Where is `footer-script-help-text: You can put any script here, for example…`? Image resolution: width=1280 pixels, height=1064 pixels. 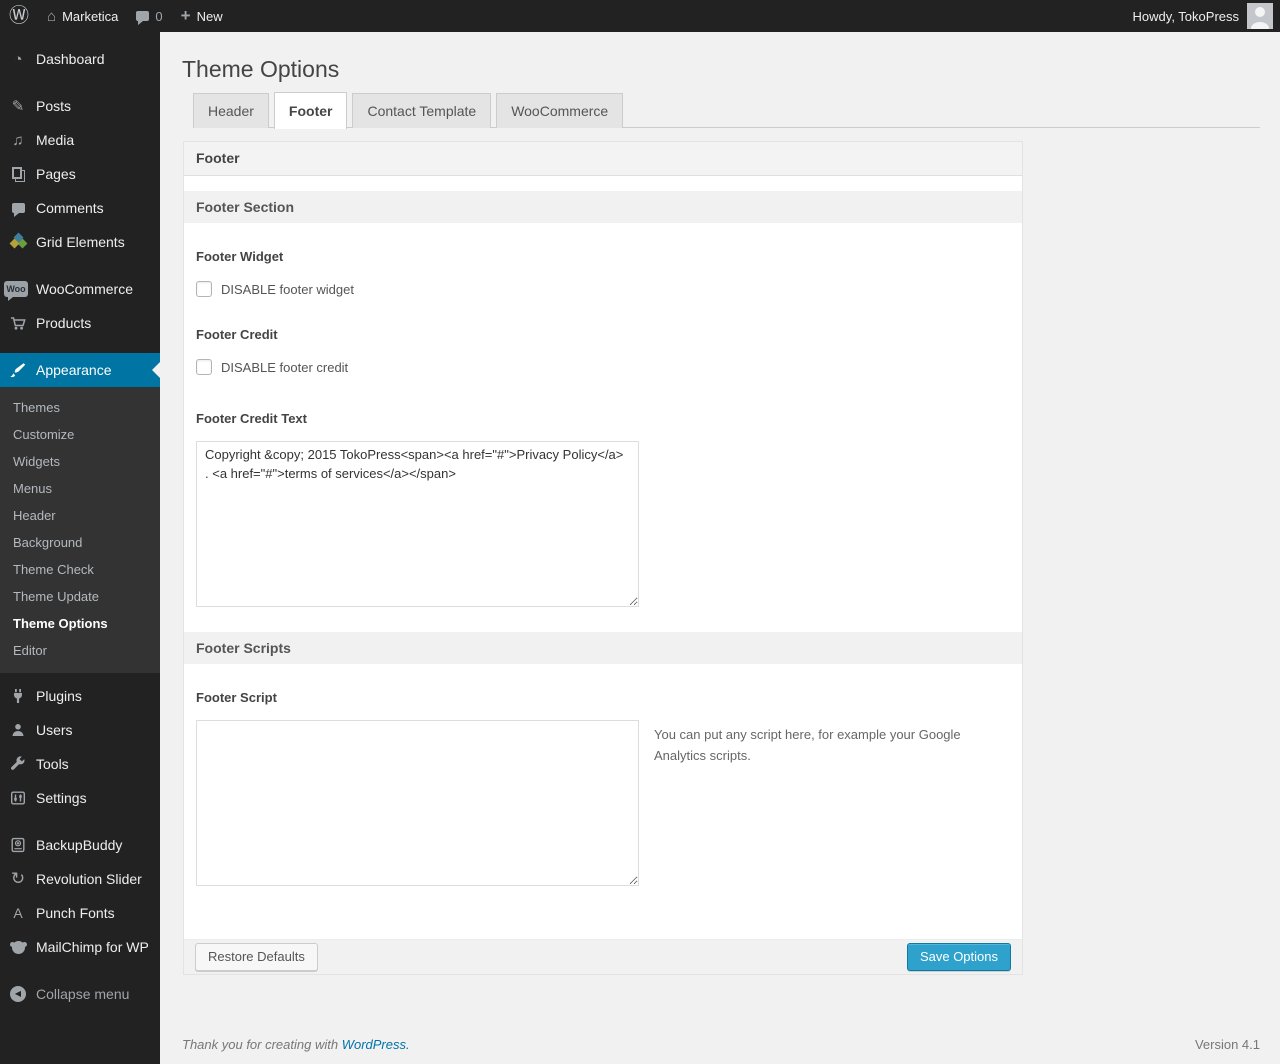
footer-script-help-text: You can put any script here, for example… is located at coordinates (807, 745).